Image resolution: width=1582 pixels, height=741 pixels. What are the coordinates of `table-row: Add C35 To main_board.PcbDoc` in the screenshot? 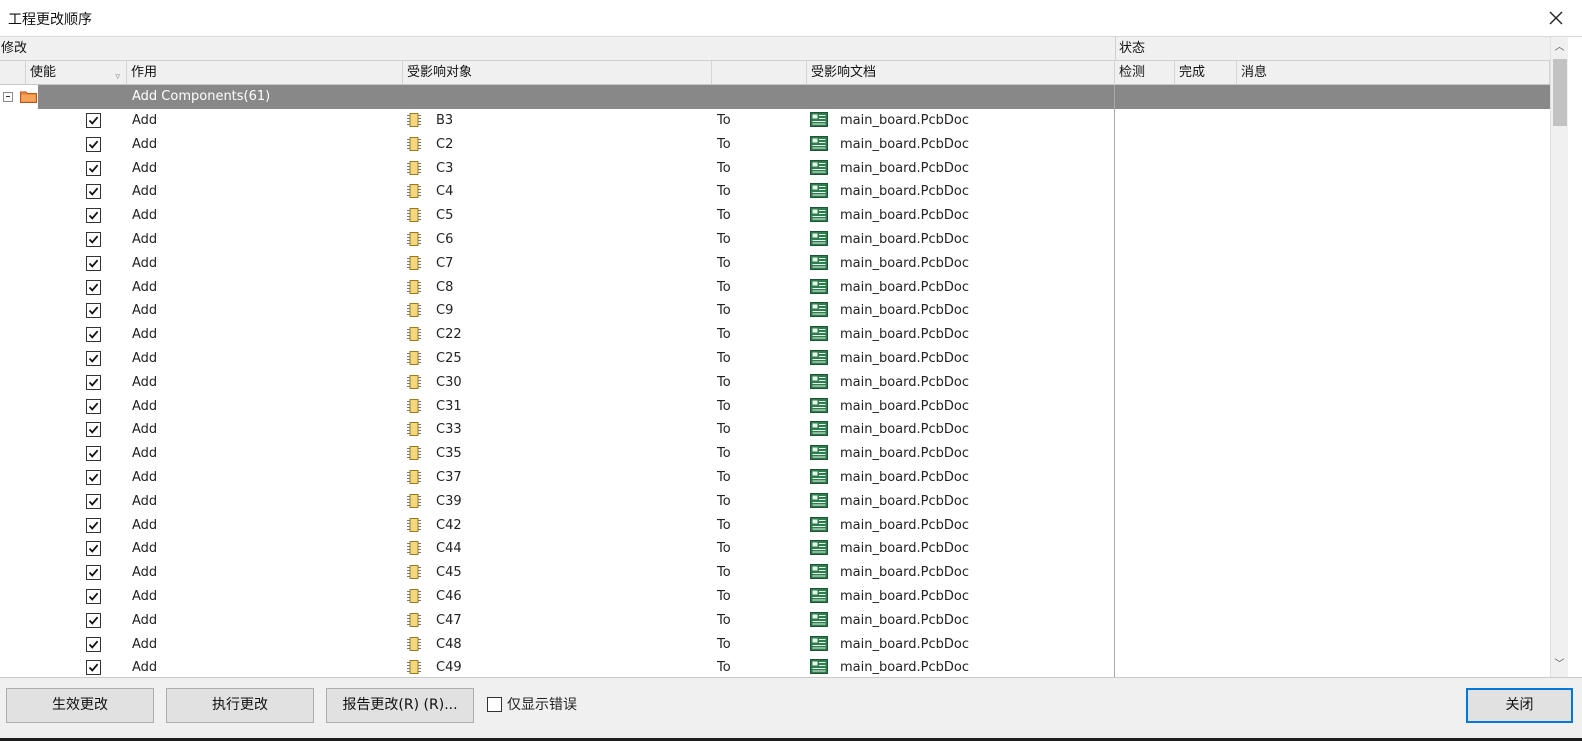 It's located at (557, 454).